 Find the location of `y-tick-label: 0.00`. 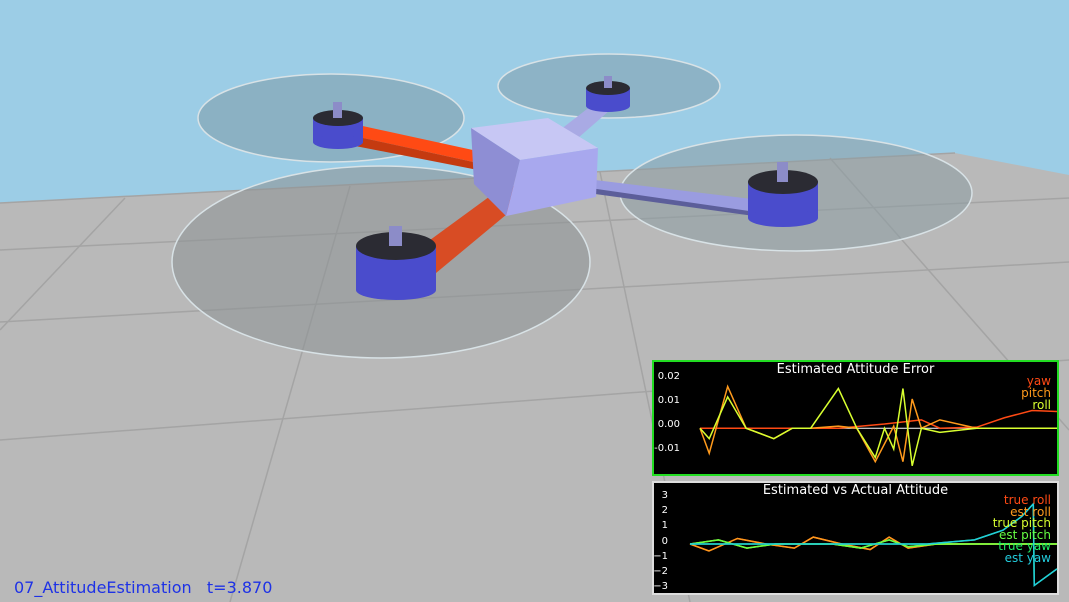

y-tick-label: 0.00 is located at coordinates (668, 424).